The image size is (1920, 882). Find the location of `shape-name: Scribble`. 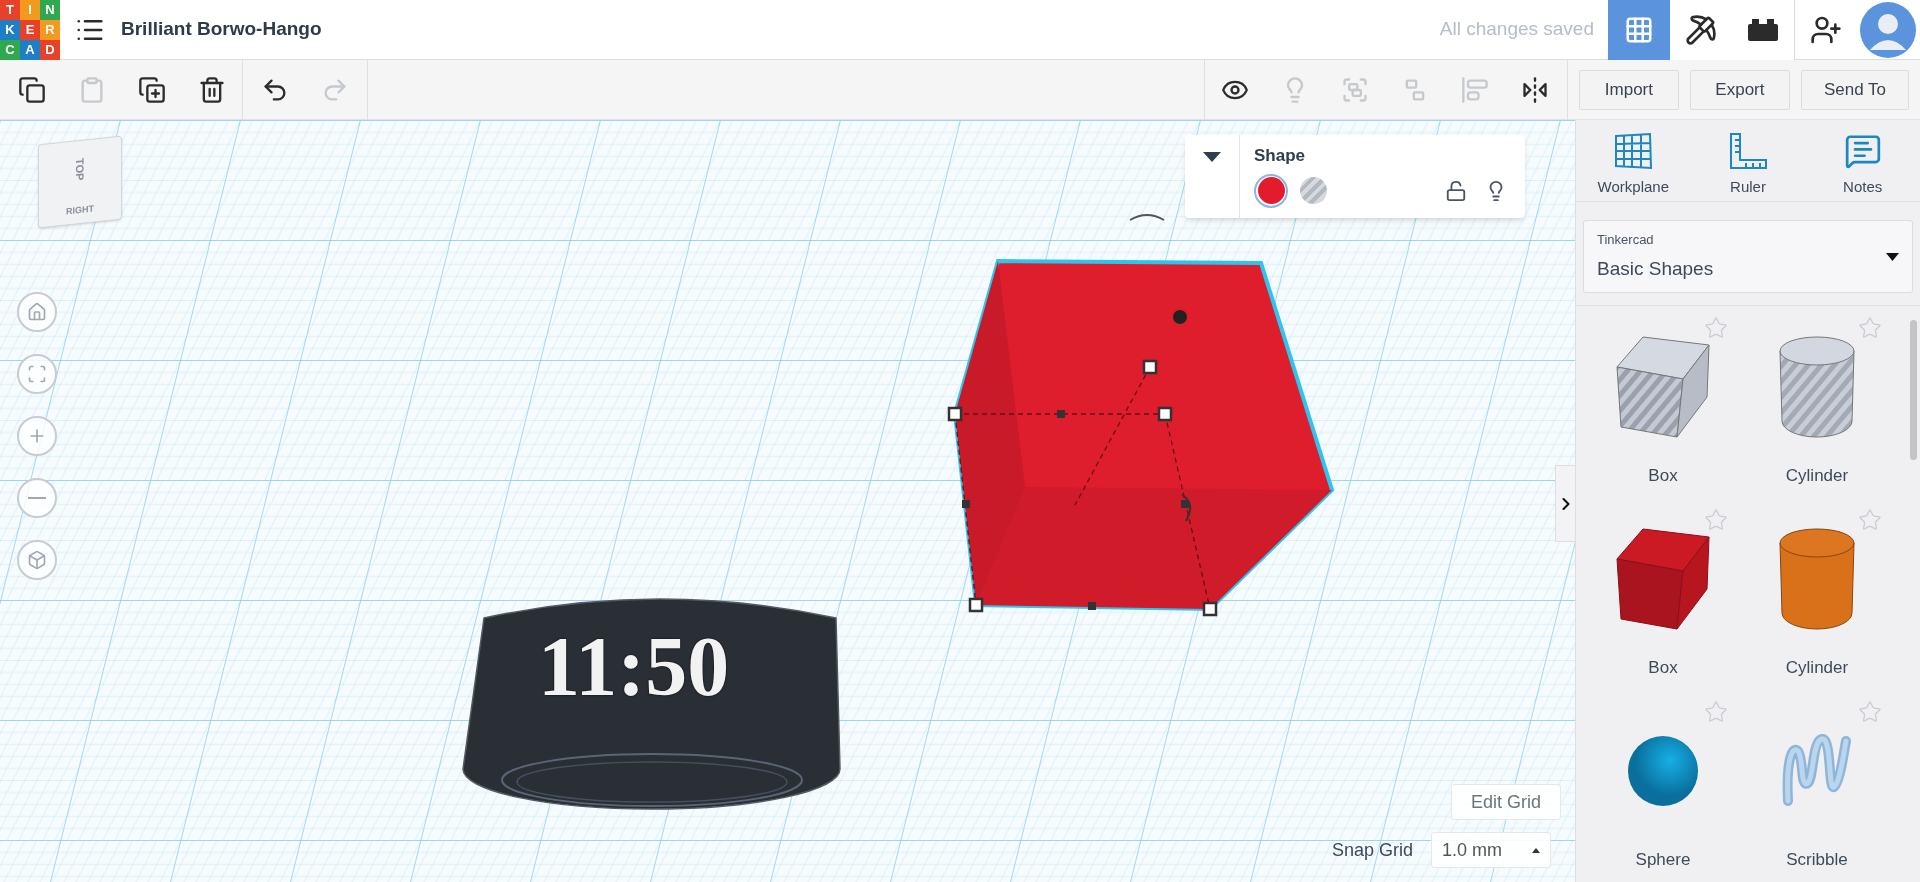

shape-name: Scribble is located at coordinates (1817, 859).